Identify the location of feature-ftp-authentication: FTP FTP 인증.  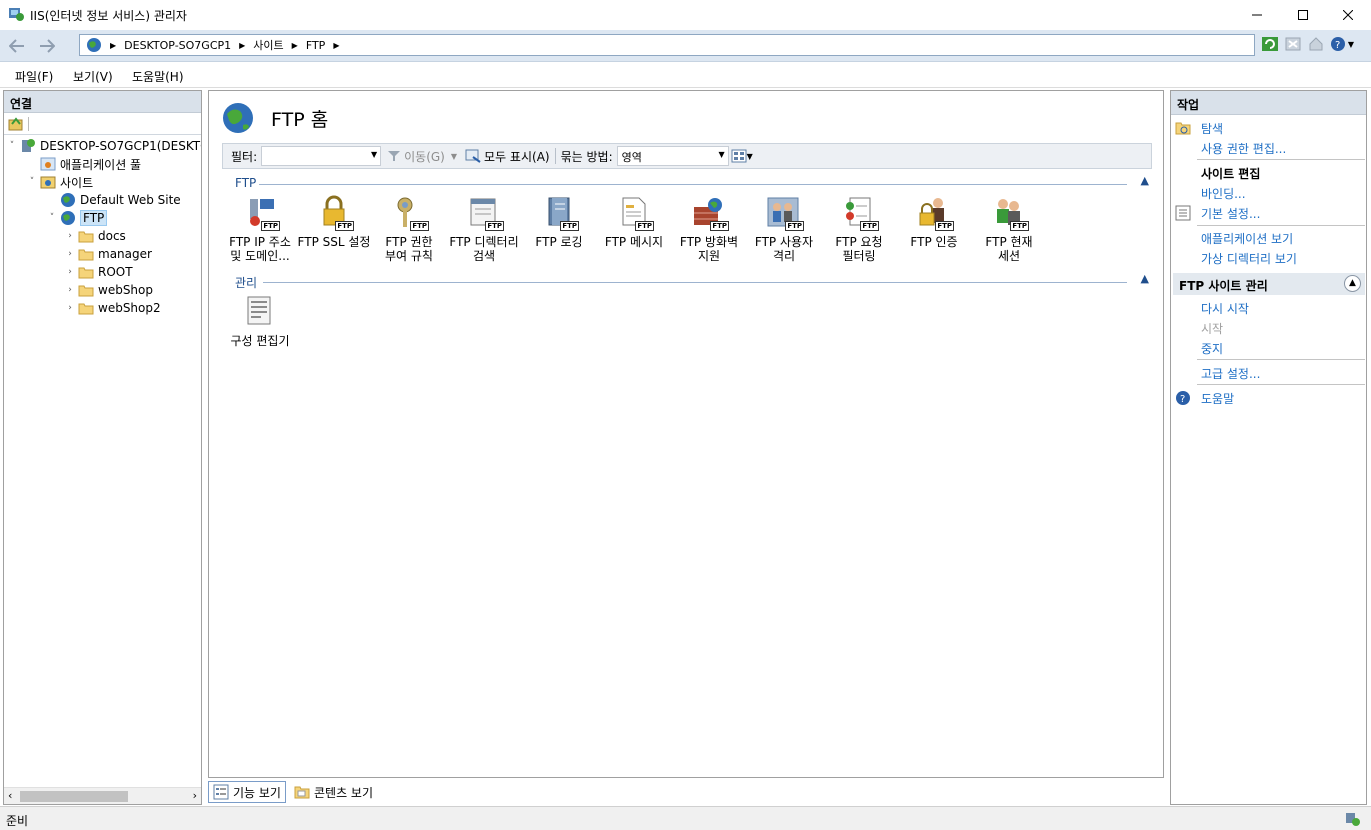
(934, 222).